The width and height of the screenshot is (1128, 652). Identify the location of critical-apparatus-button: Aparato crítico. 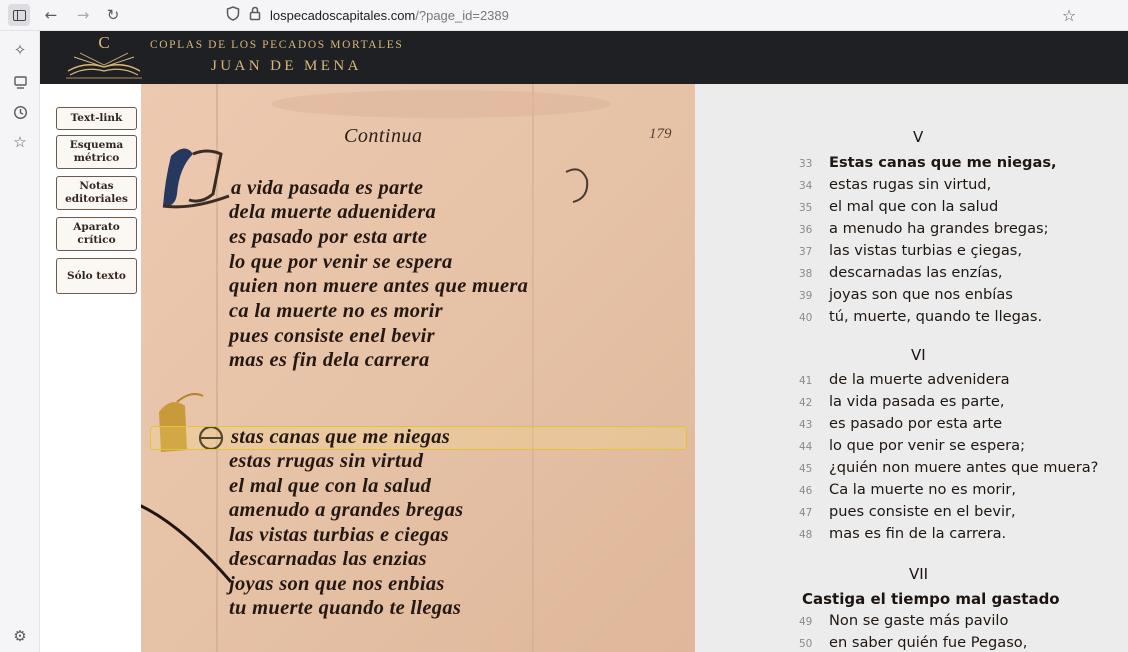
(96, 234).